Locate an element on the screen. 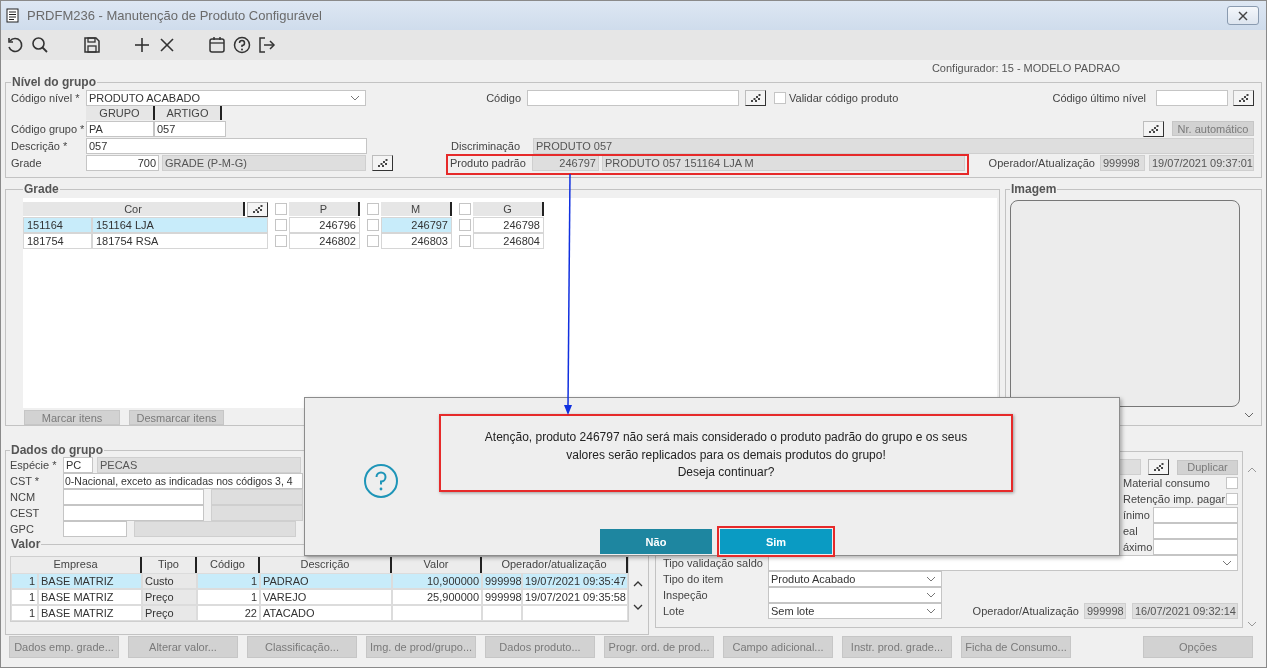 The height and width of the screenshot is (668, 1267). field-label: Inspeção is located at coordinates (686, 595).